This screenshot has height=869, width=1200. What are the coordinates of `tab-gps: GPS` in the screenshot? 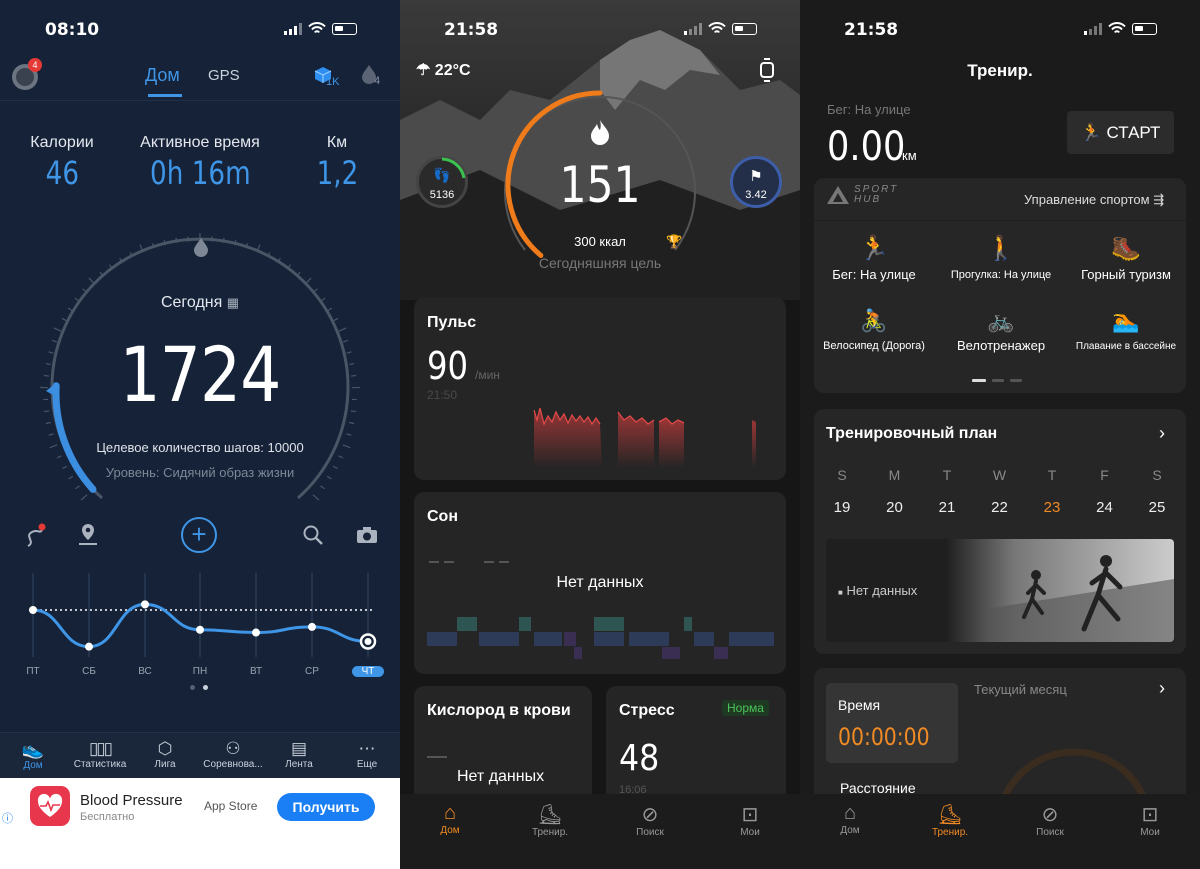 It's located at (224, 75).